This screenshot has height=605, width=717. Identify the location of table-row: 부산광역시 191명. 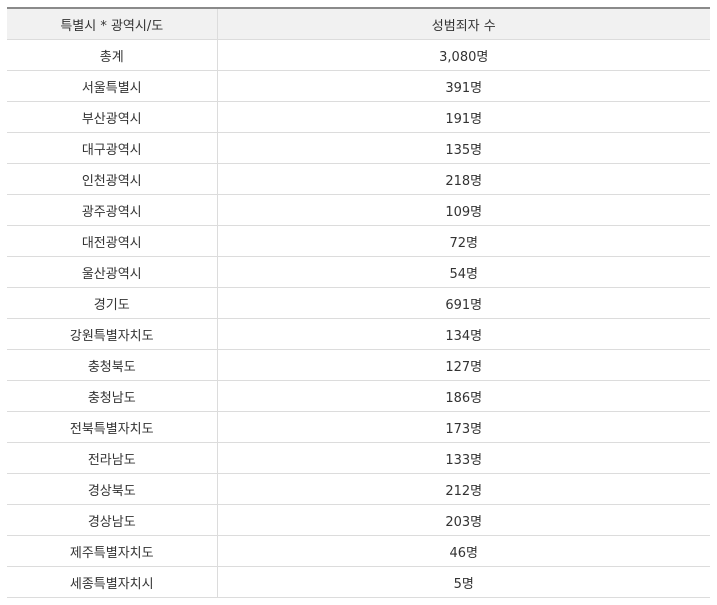
(358, 117).